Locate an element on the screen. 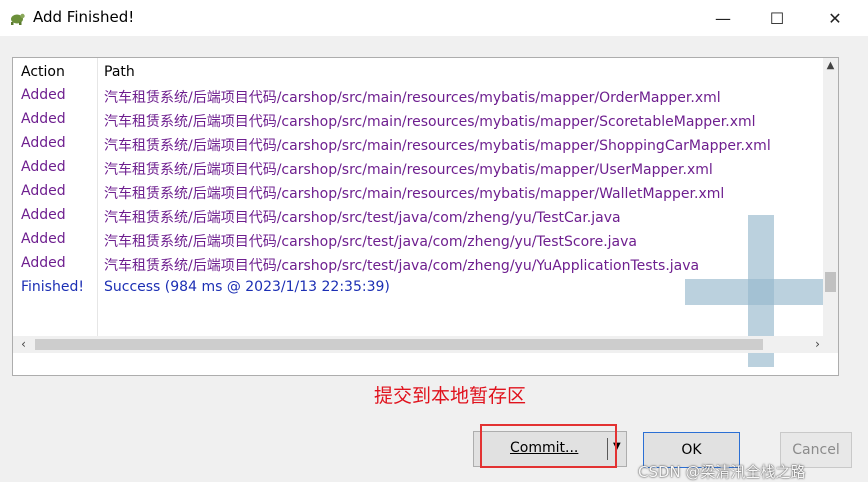 This screenshot has height=482, width=868. window-title: Add Finished! is located at coordinates (84, 17).